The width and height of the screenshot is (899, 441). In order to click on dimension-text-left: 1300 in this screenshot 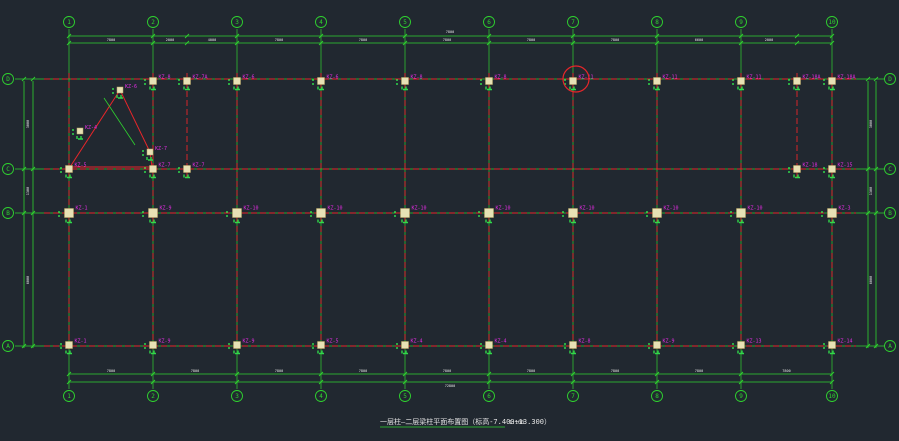, I will do `click(28, 191)`.